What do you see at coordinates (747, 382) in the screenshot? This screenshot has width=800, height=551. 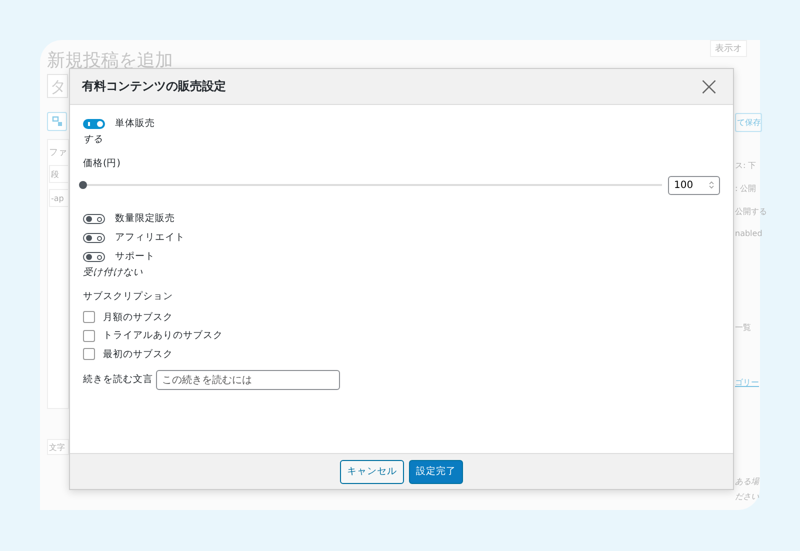 I see `category-link: ゴリー` at bounding box center [747, 382].